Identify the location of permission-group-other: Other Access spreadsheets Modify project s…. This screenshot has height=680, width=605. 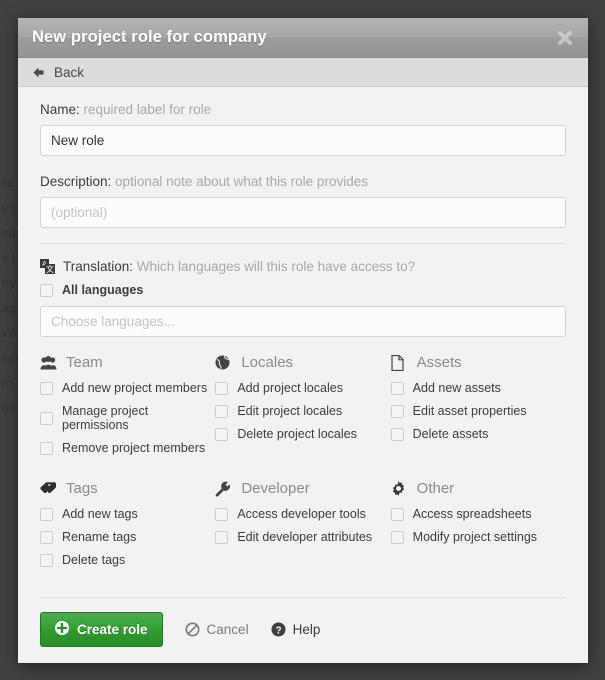
(478, 536).